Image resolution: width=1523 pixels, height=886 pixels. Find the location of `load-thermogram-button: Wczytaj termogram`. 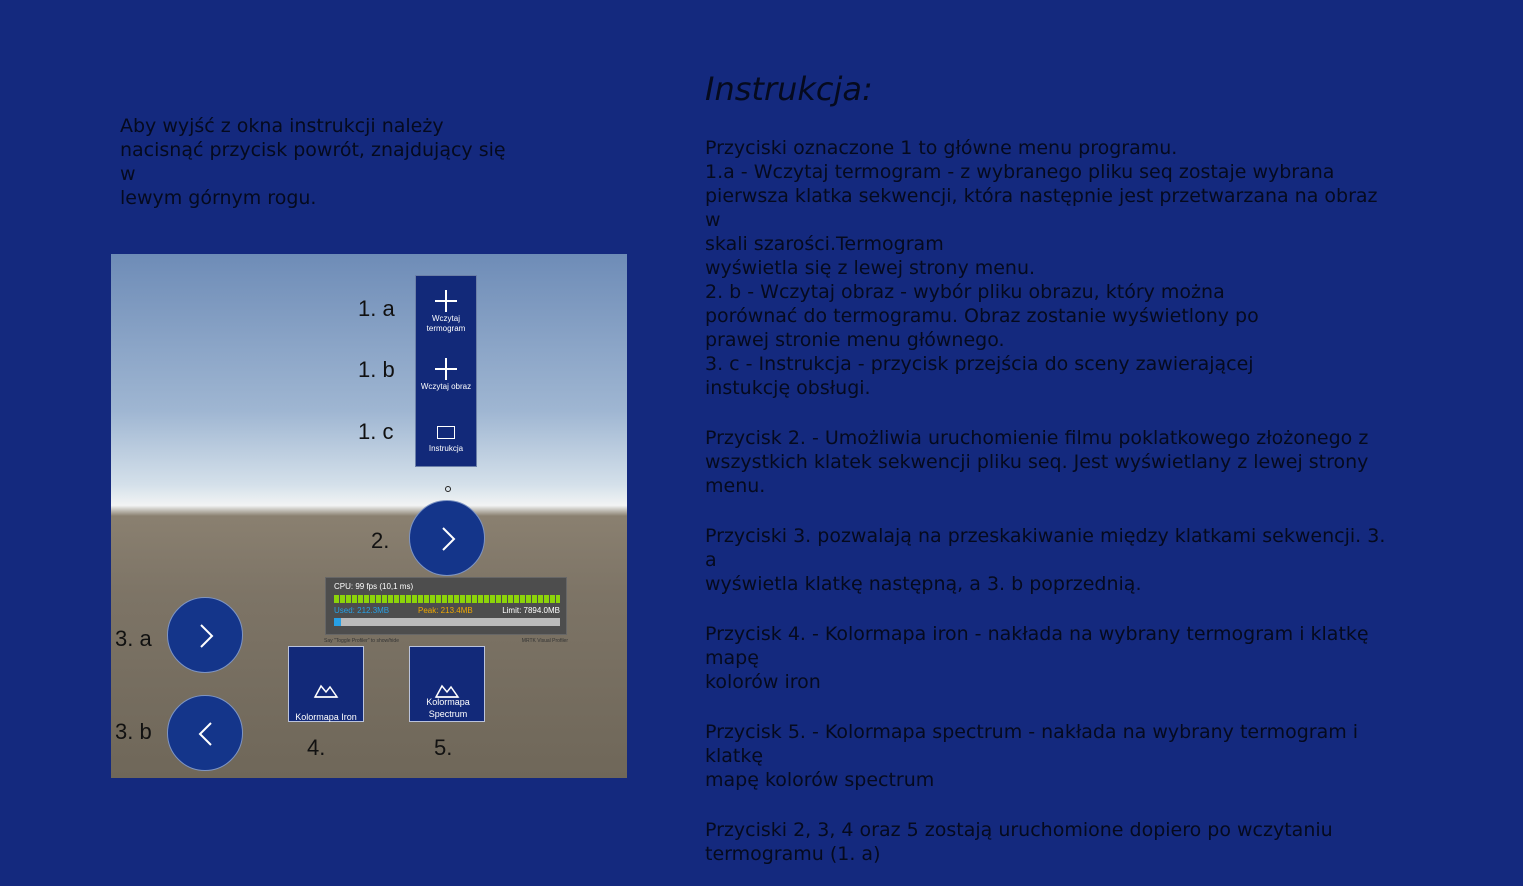

load-thermogram-button: Wczytaj termogram is located at coordinates (446, 312).